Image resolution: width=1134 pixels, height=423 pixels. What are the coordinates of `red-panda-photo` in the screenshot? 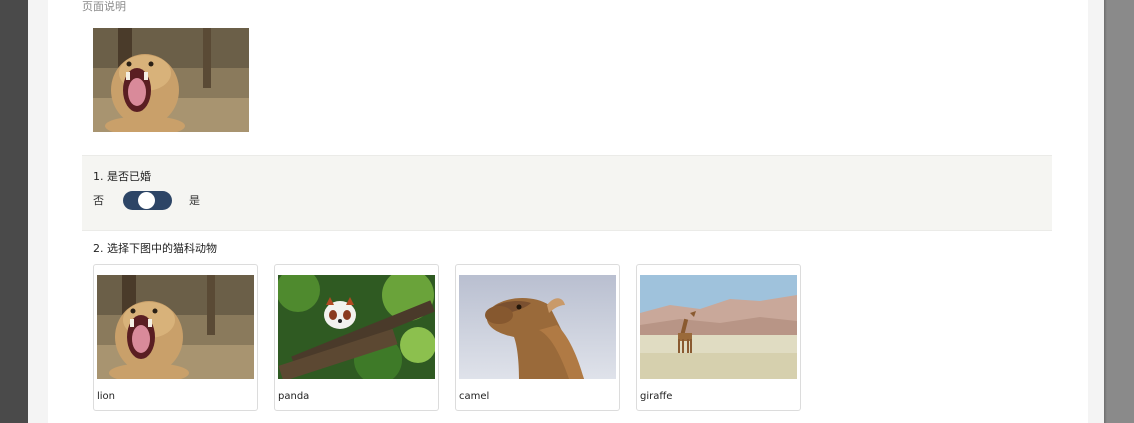 It's located at (356, 327).